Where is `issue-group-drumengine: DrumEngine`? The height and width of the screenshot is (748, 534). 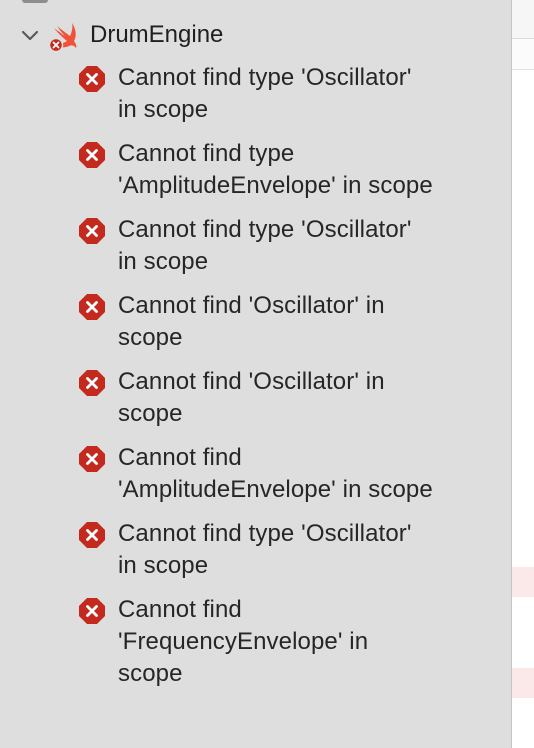
issue-group-drumengine: DrumEngine is located at coordinates (255, 35).